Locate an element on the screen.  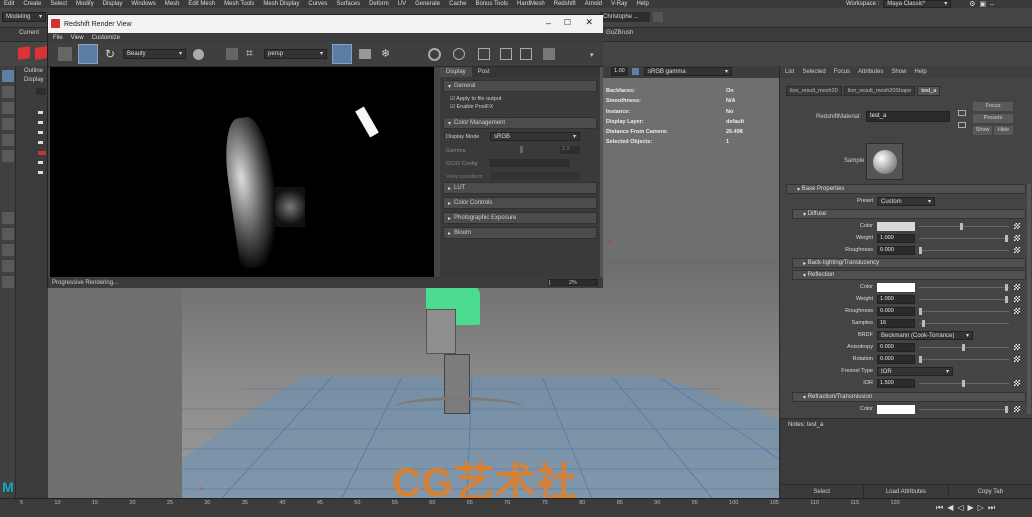
outliner-display-menu: Display is located at coordinates (34, 80).